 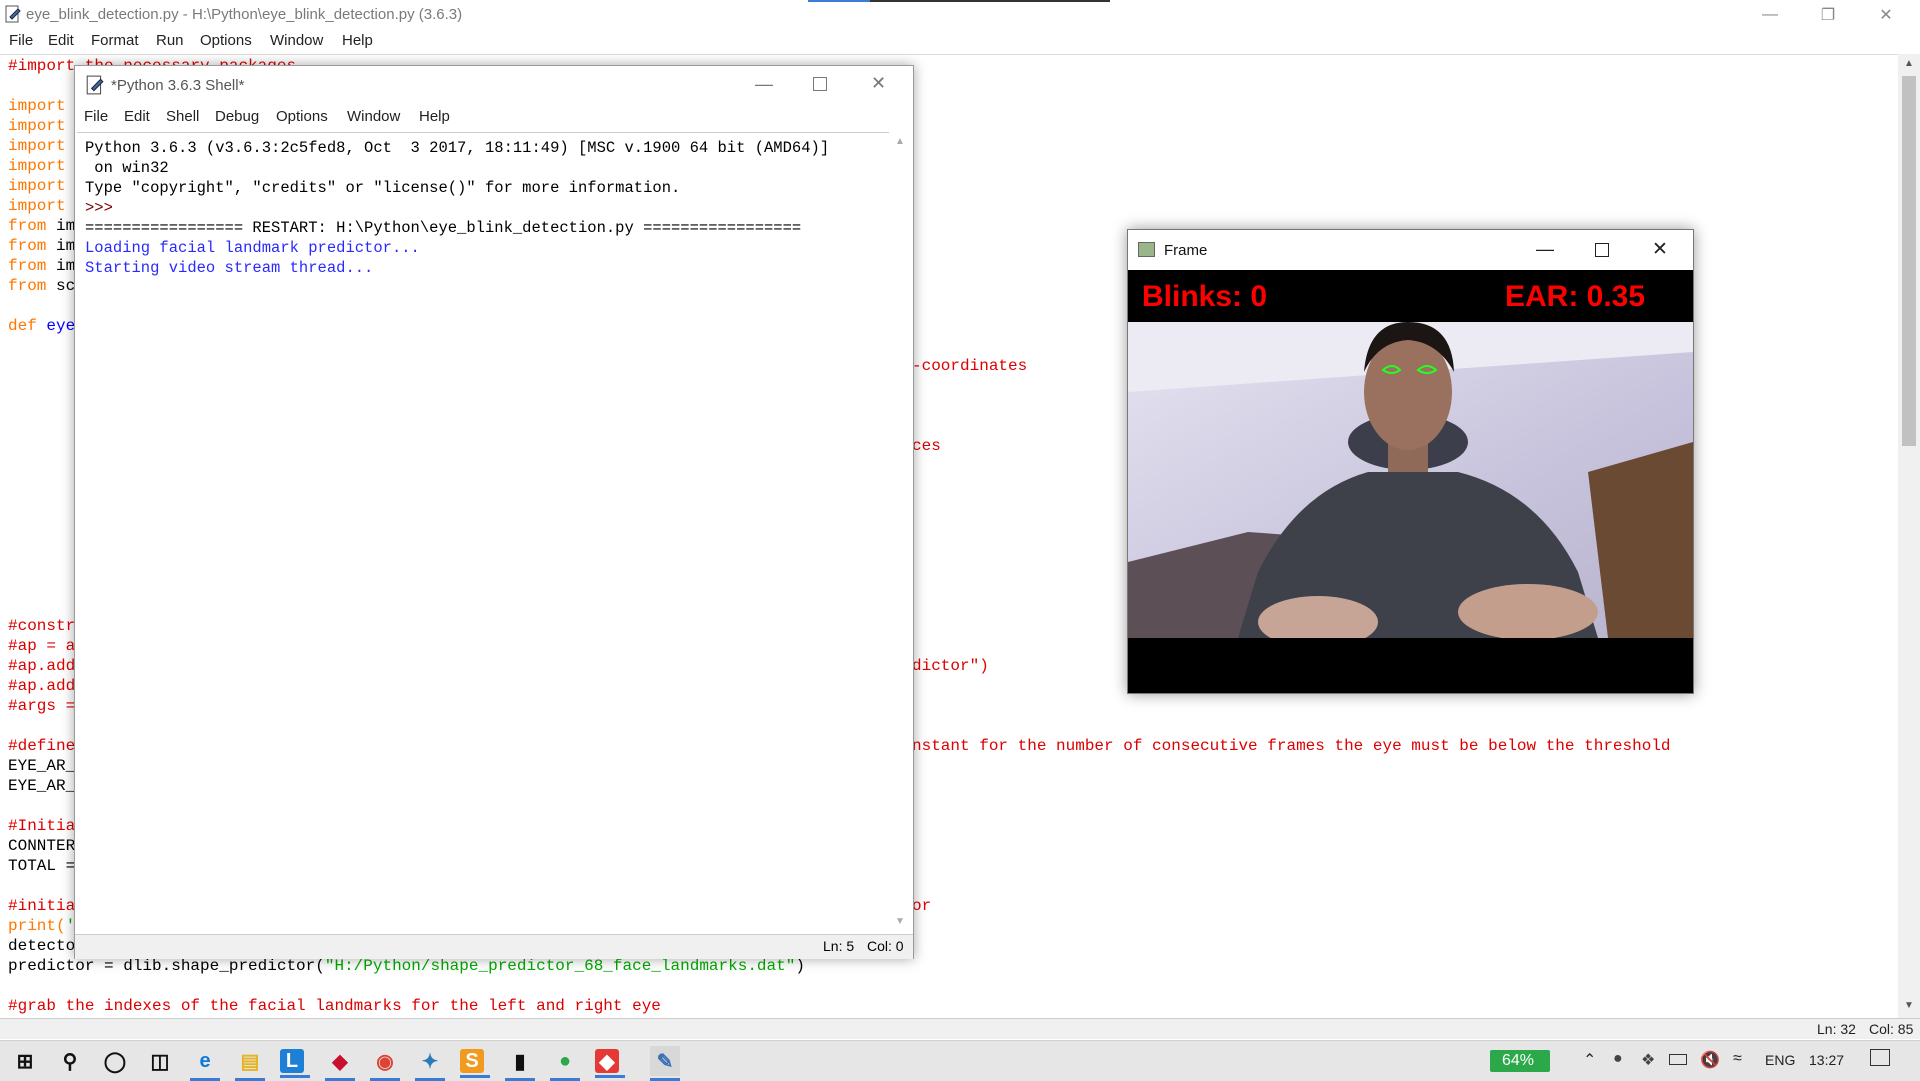 I want to click on shell-maximize-button, so click(x=820, y=84).